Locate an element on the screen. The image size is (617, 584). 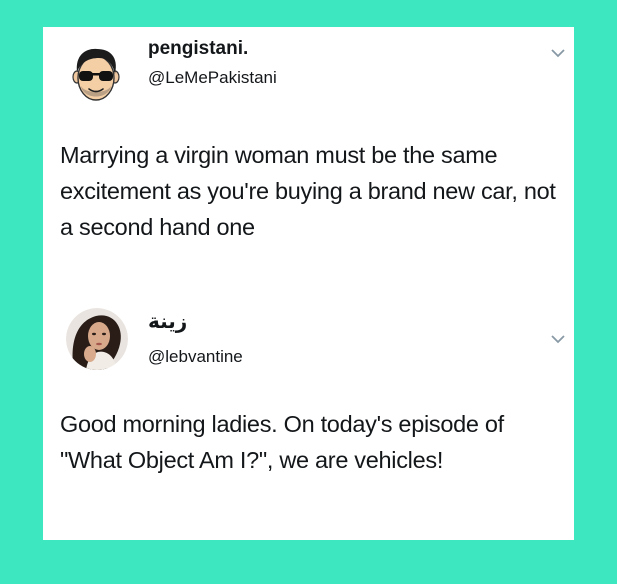
user-handle: @lebvantine is located at coordinates (195, 357).